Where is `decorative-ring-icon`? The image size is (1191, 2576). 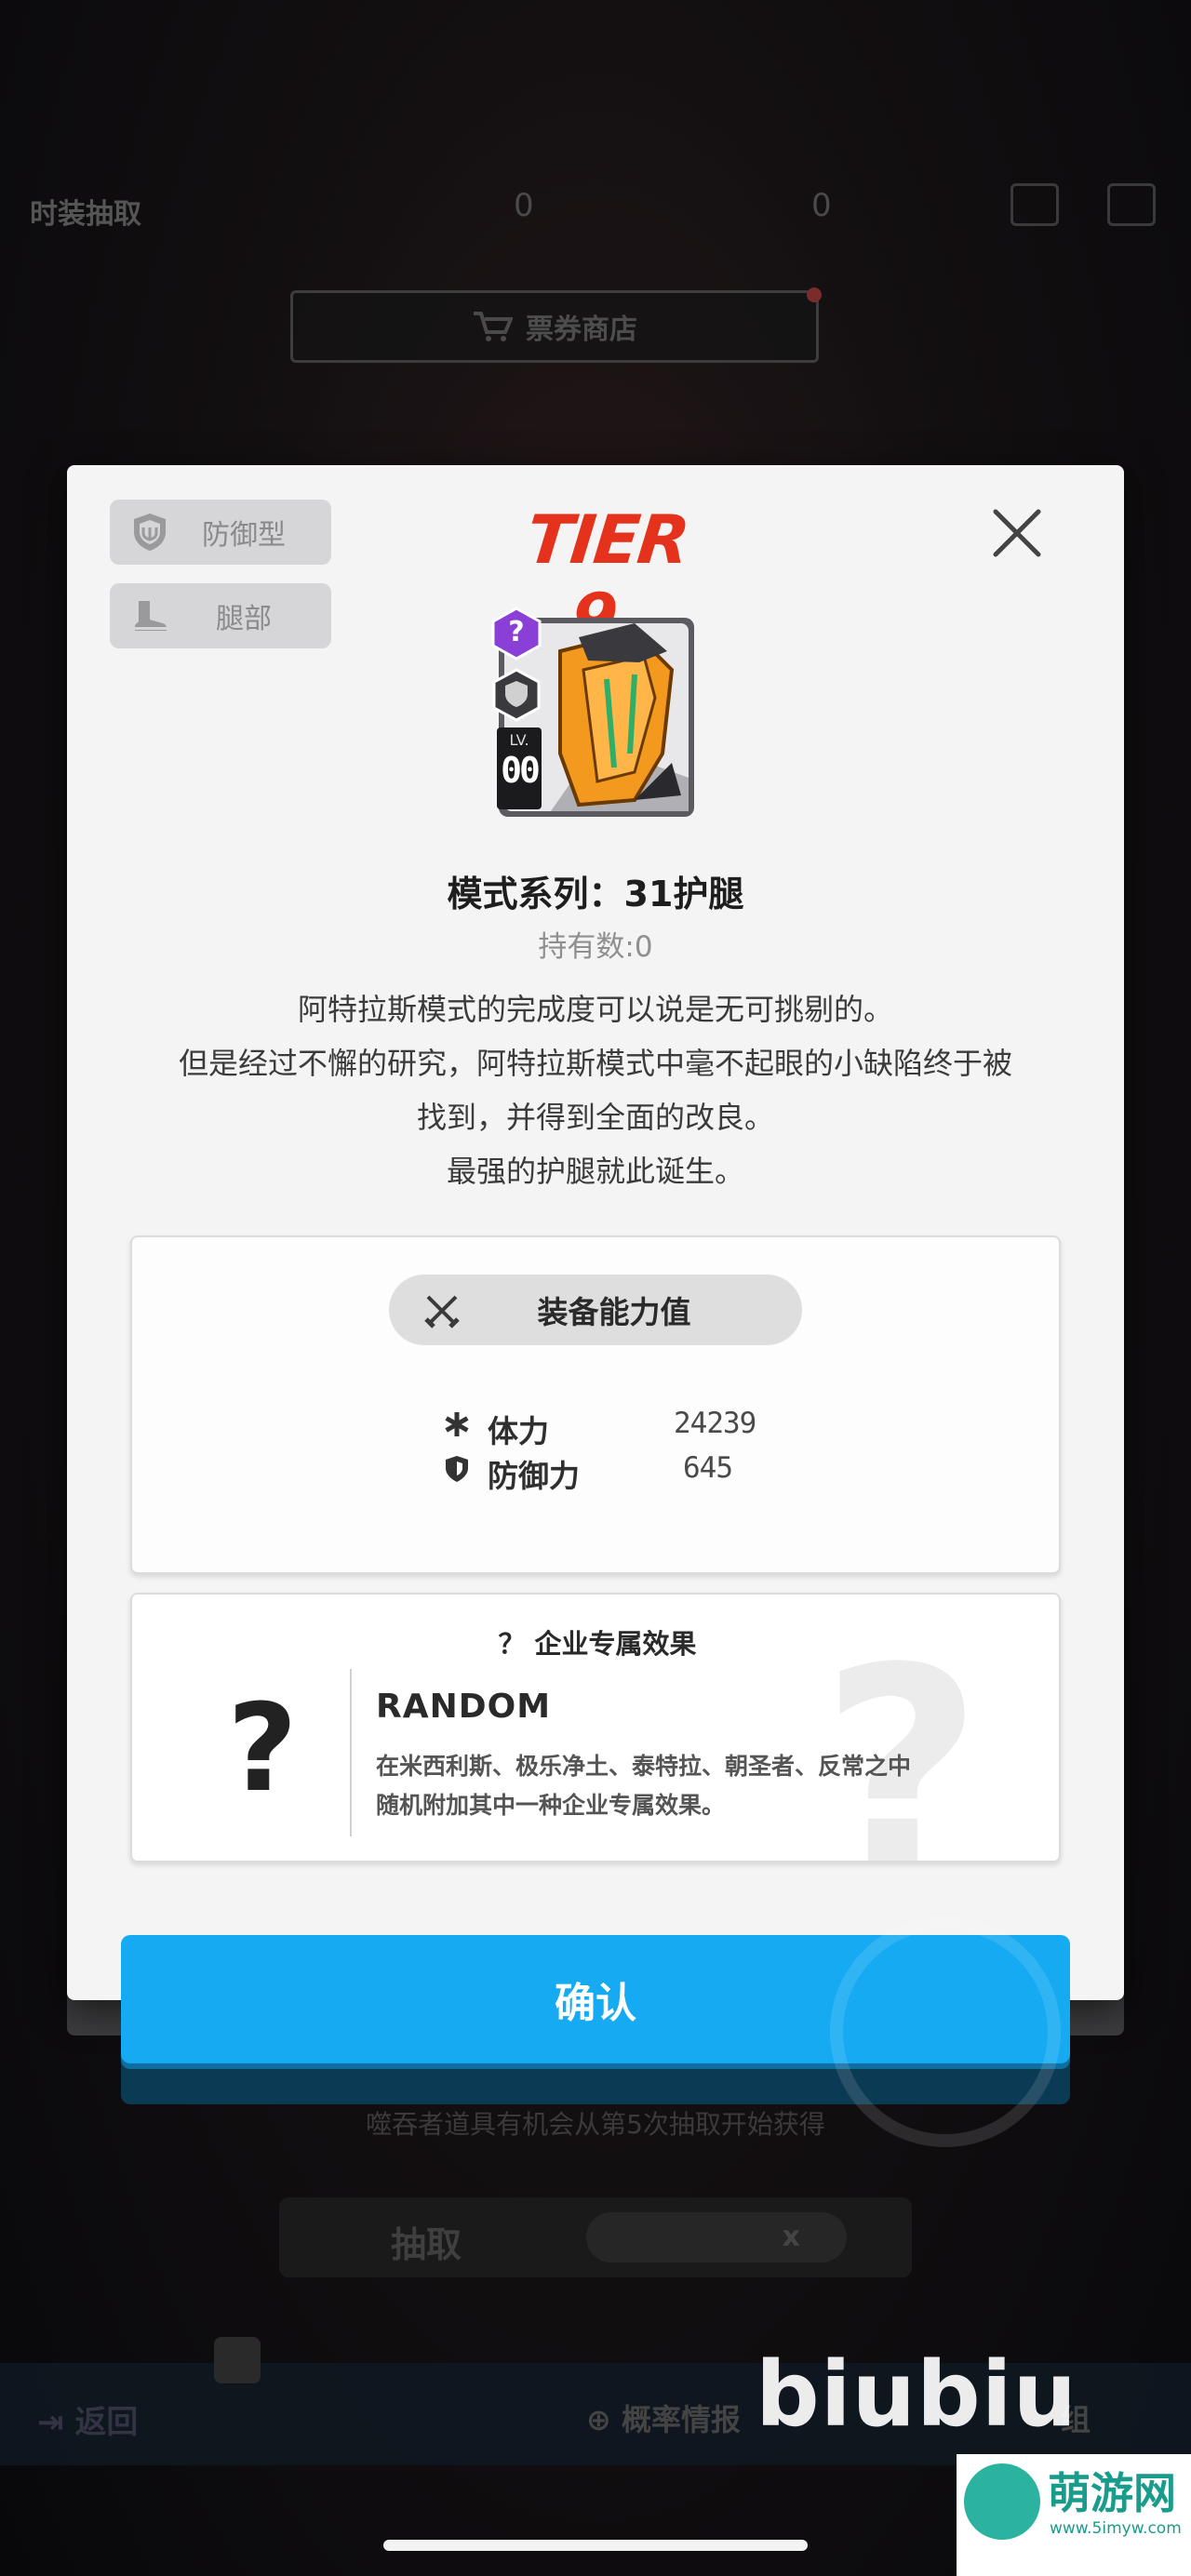 decorative-ring-icon is located at coordinates (945, 2032).